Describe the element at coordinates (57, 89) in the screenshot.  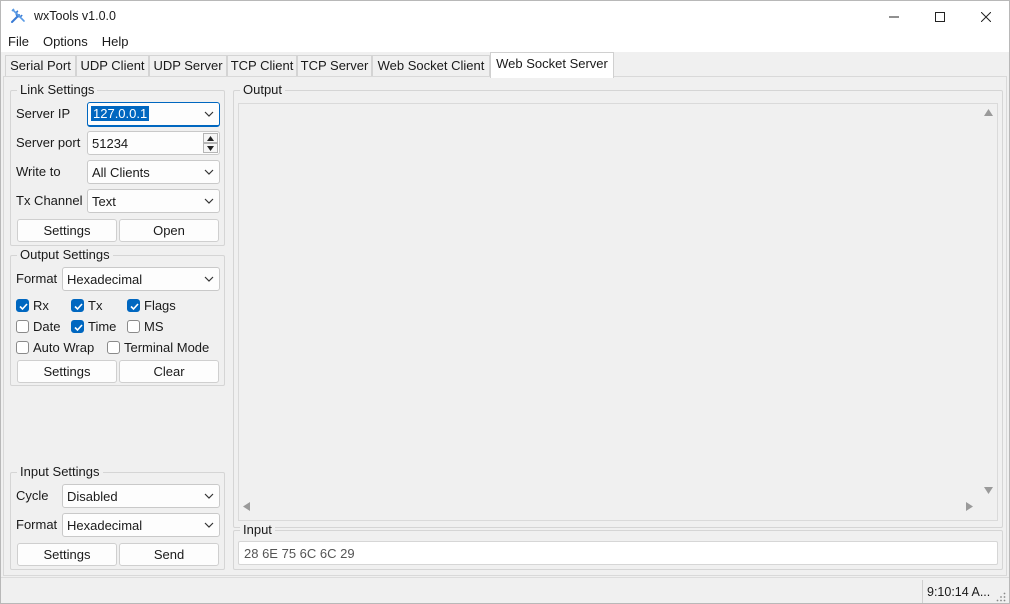
I see `link-settings-title: Link Settings` at that location.